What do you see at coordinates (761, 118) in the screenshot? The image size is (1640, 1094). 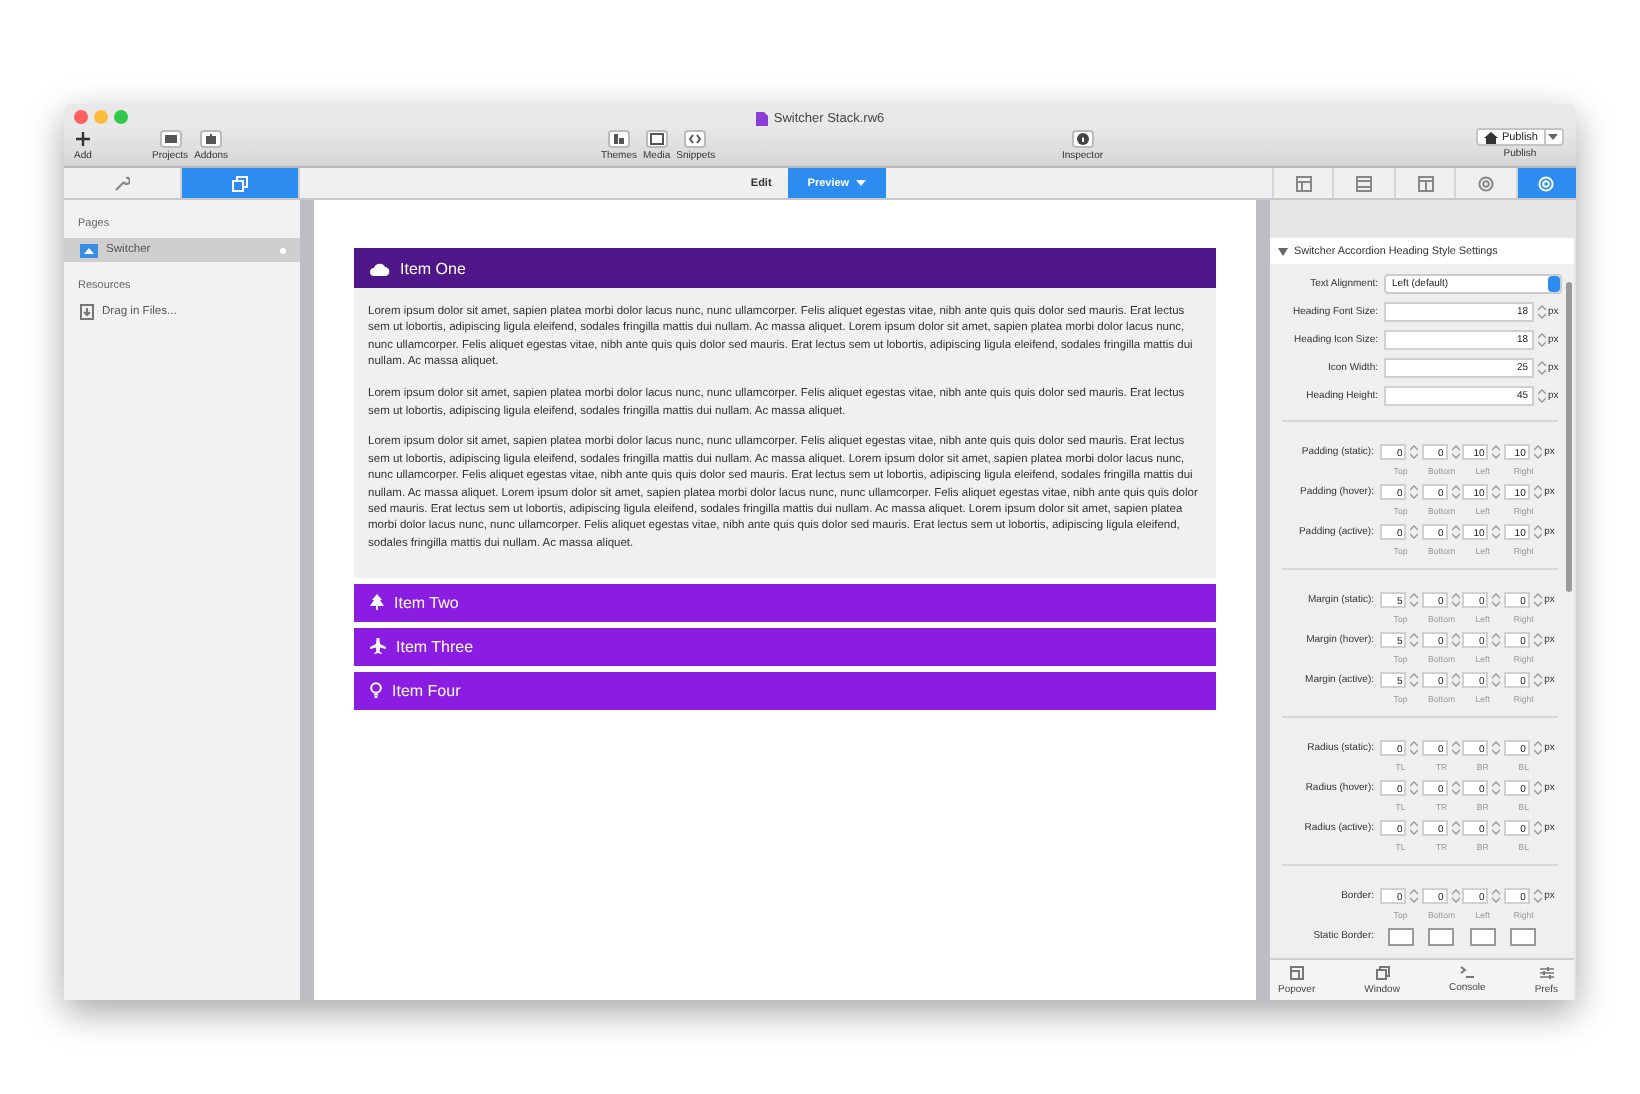 I see `document-icon` at bounding box center [761, 118].